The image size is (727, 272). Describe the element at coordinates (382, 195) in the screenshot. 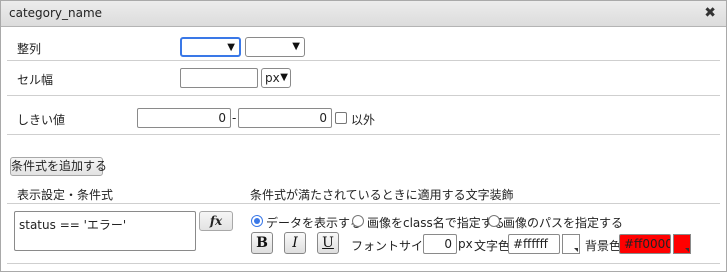

I see `condition-header-right: 条件式が満たされているときに適用する文字装飾` at that location.